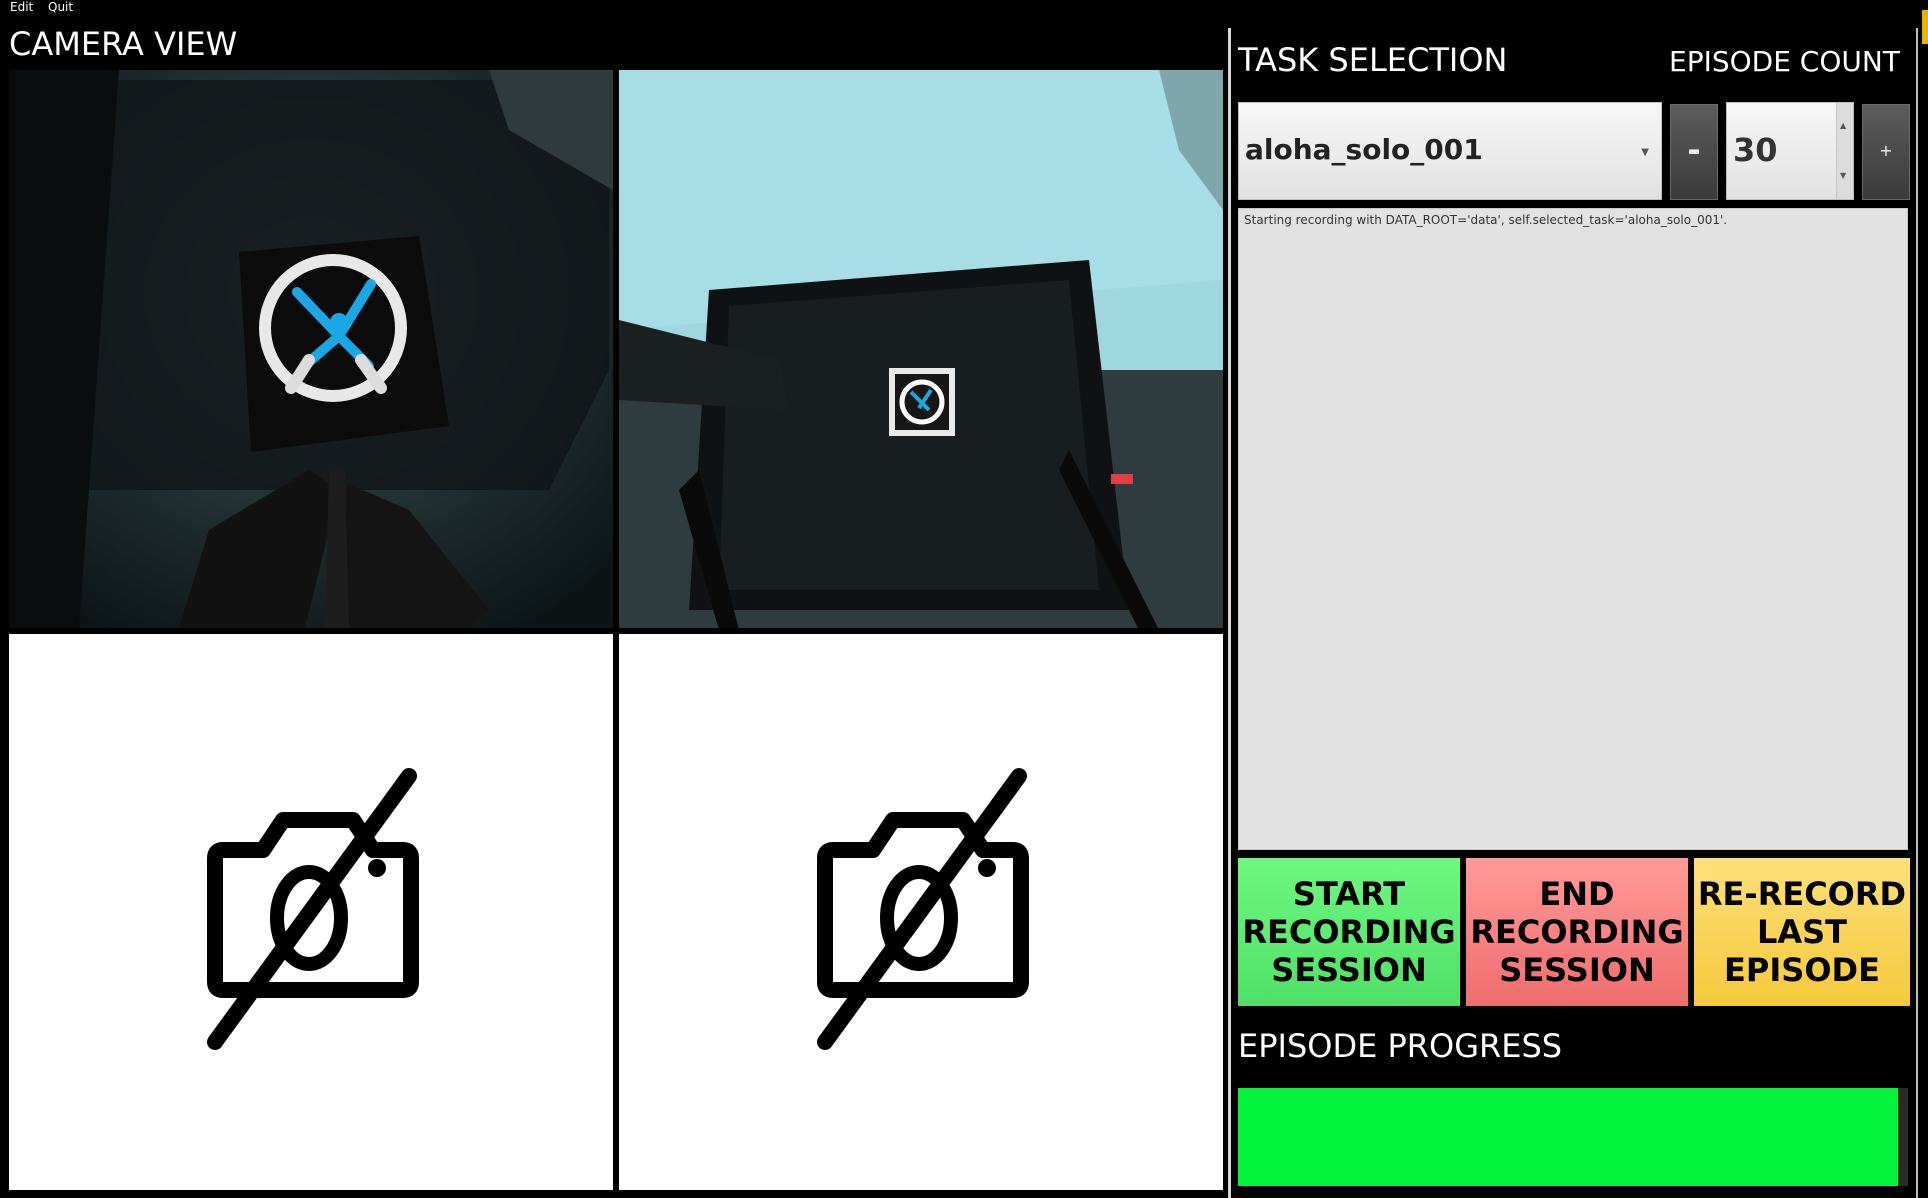 The width and height of the screenshot is (1928, 1198). I want to click on episode-decrement-label: -, so click(1694, 150).